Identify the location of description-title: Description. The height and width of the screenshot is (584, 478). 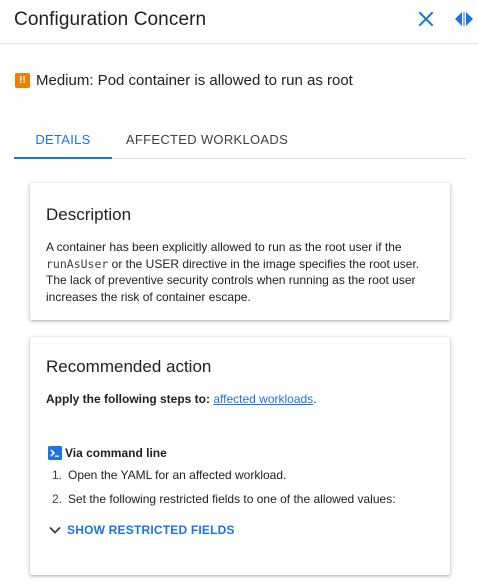
(89, 214).